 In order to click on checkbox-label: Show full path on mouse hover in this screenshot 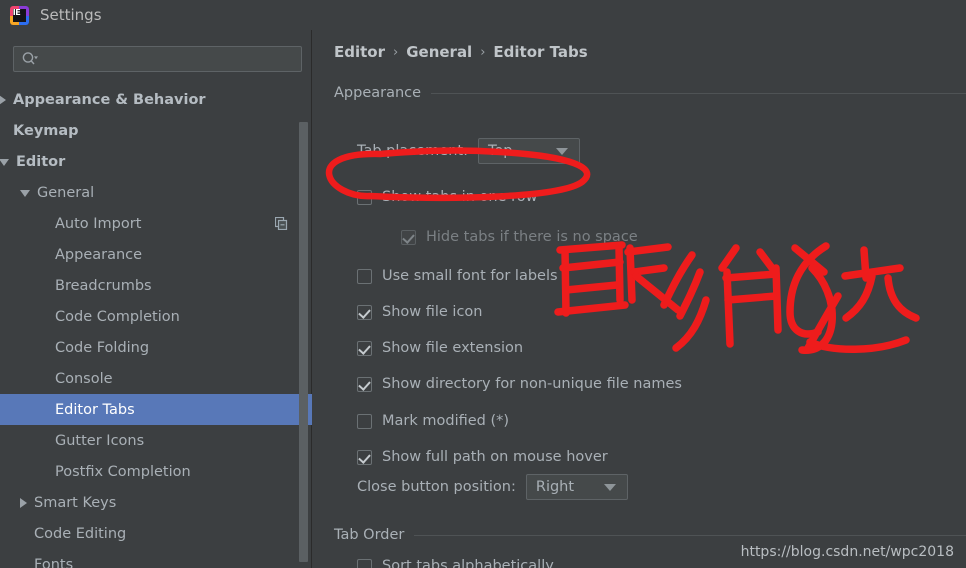, I will do `click(495, 457)`.